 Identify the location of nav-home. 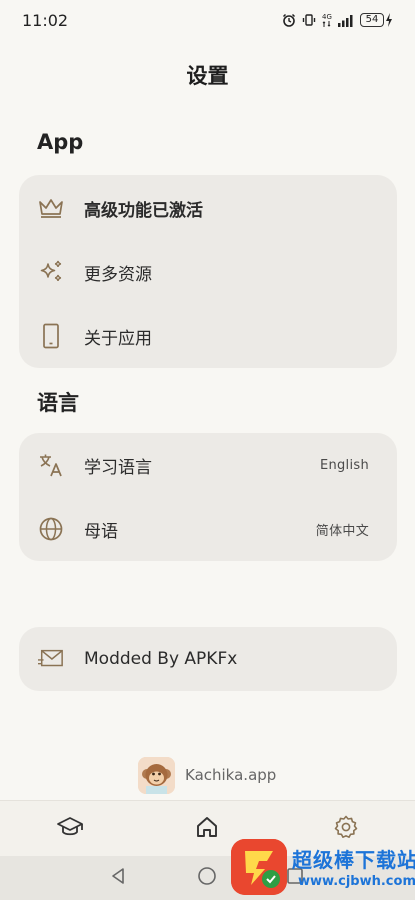
(207, 829).